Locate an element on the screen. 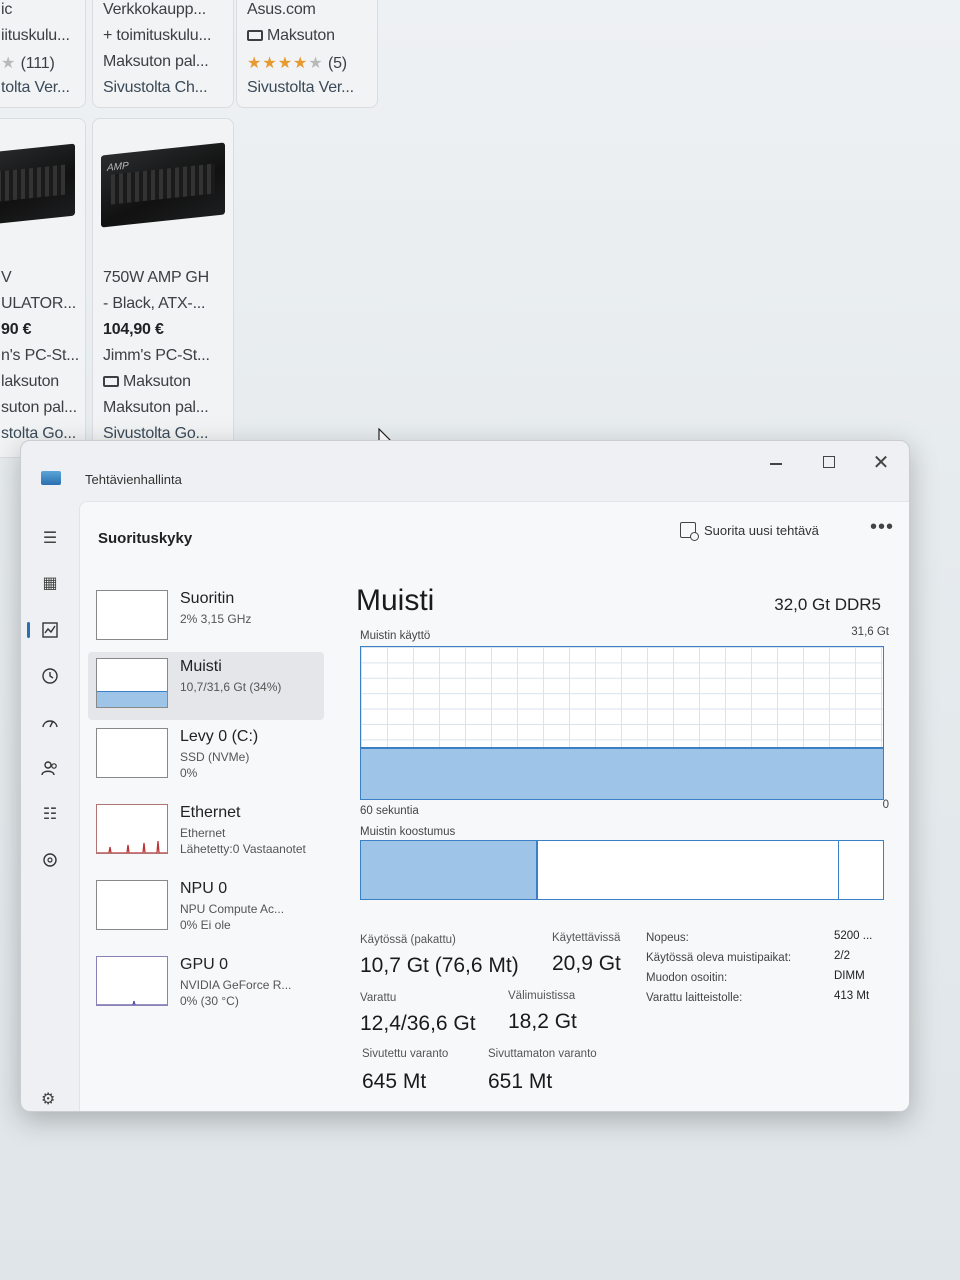  ethernet-spikes is located at coordinates (132, 846).